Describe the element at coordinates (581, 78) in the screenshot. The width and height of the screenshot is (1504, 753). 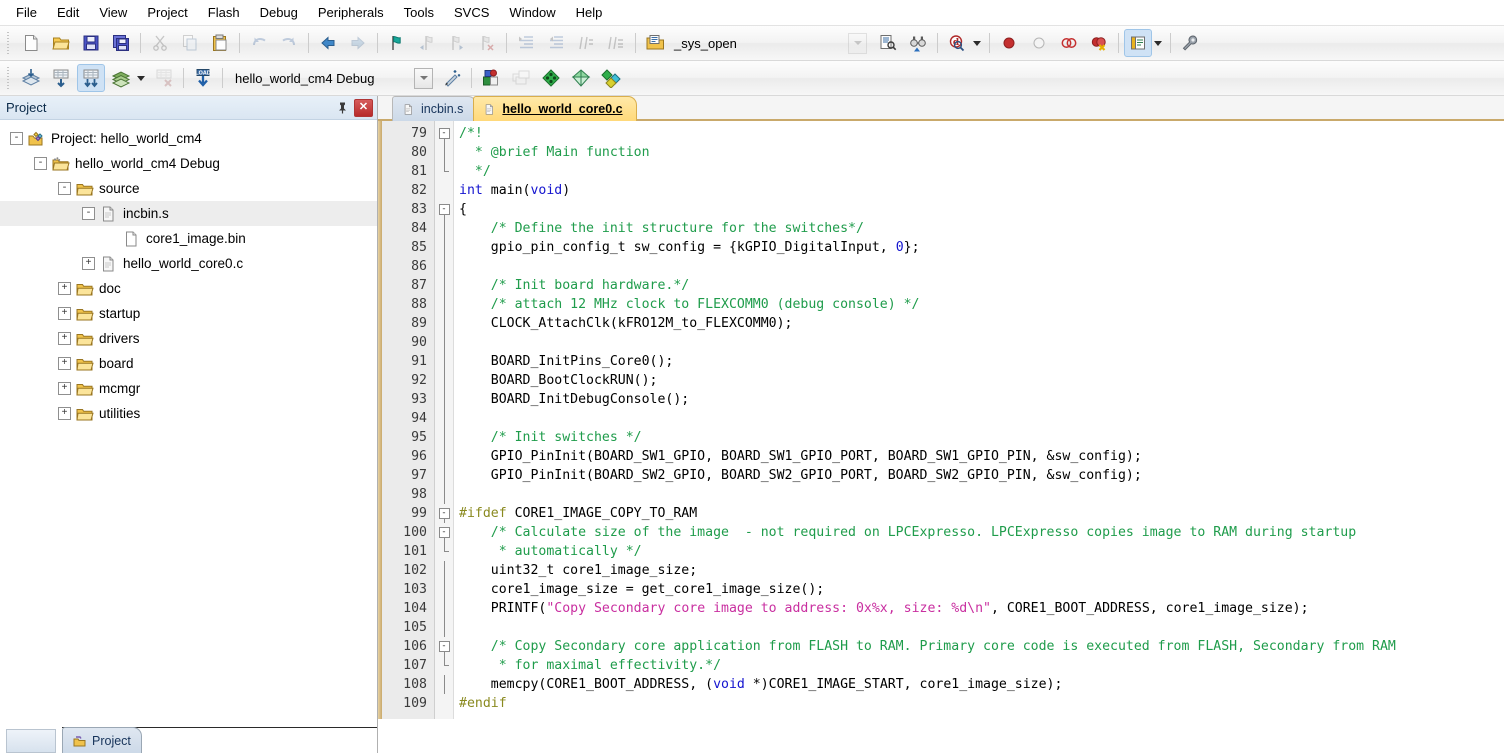
I see `manage-run-time-env-button` at that location.